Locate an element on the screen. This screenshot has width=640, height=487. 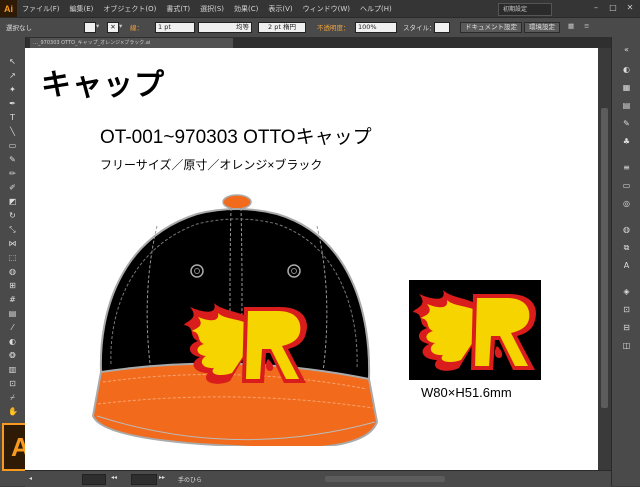
cap-brim is located at coordinates (235, 404).